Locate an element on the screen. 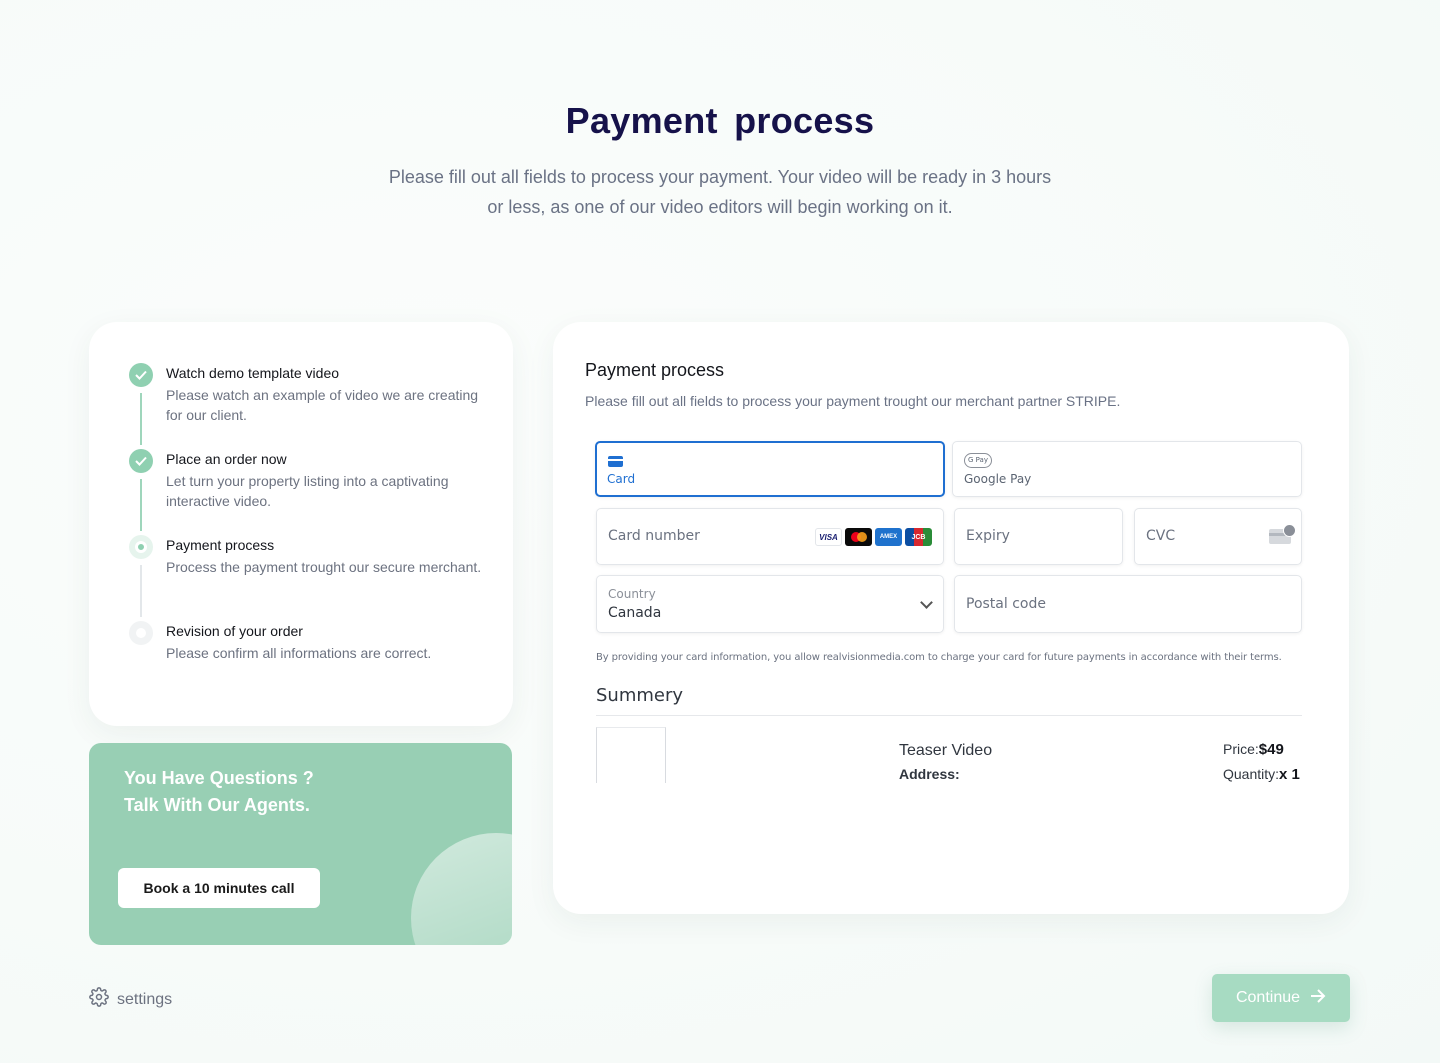 The image size is (1440, 1063). summary-title: Summery is located at coordinates (640, 695).